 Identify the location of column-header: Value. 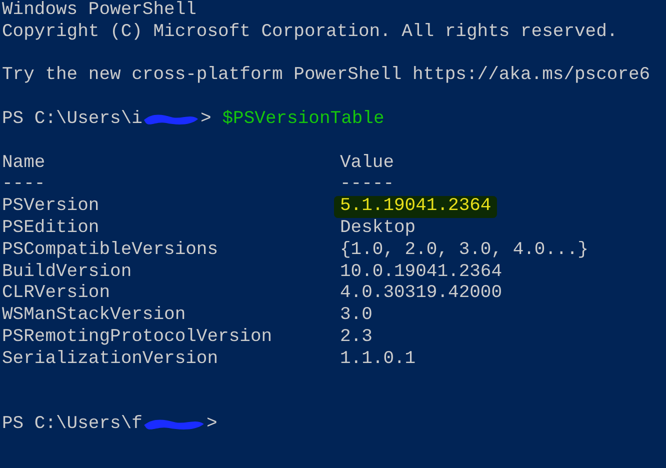
(367, 162).